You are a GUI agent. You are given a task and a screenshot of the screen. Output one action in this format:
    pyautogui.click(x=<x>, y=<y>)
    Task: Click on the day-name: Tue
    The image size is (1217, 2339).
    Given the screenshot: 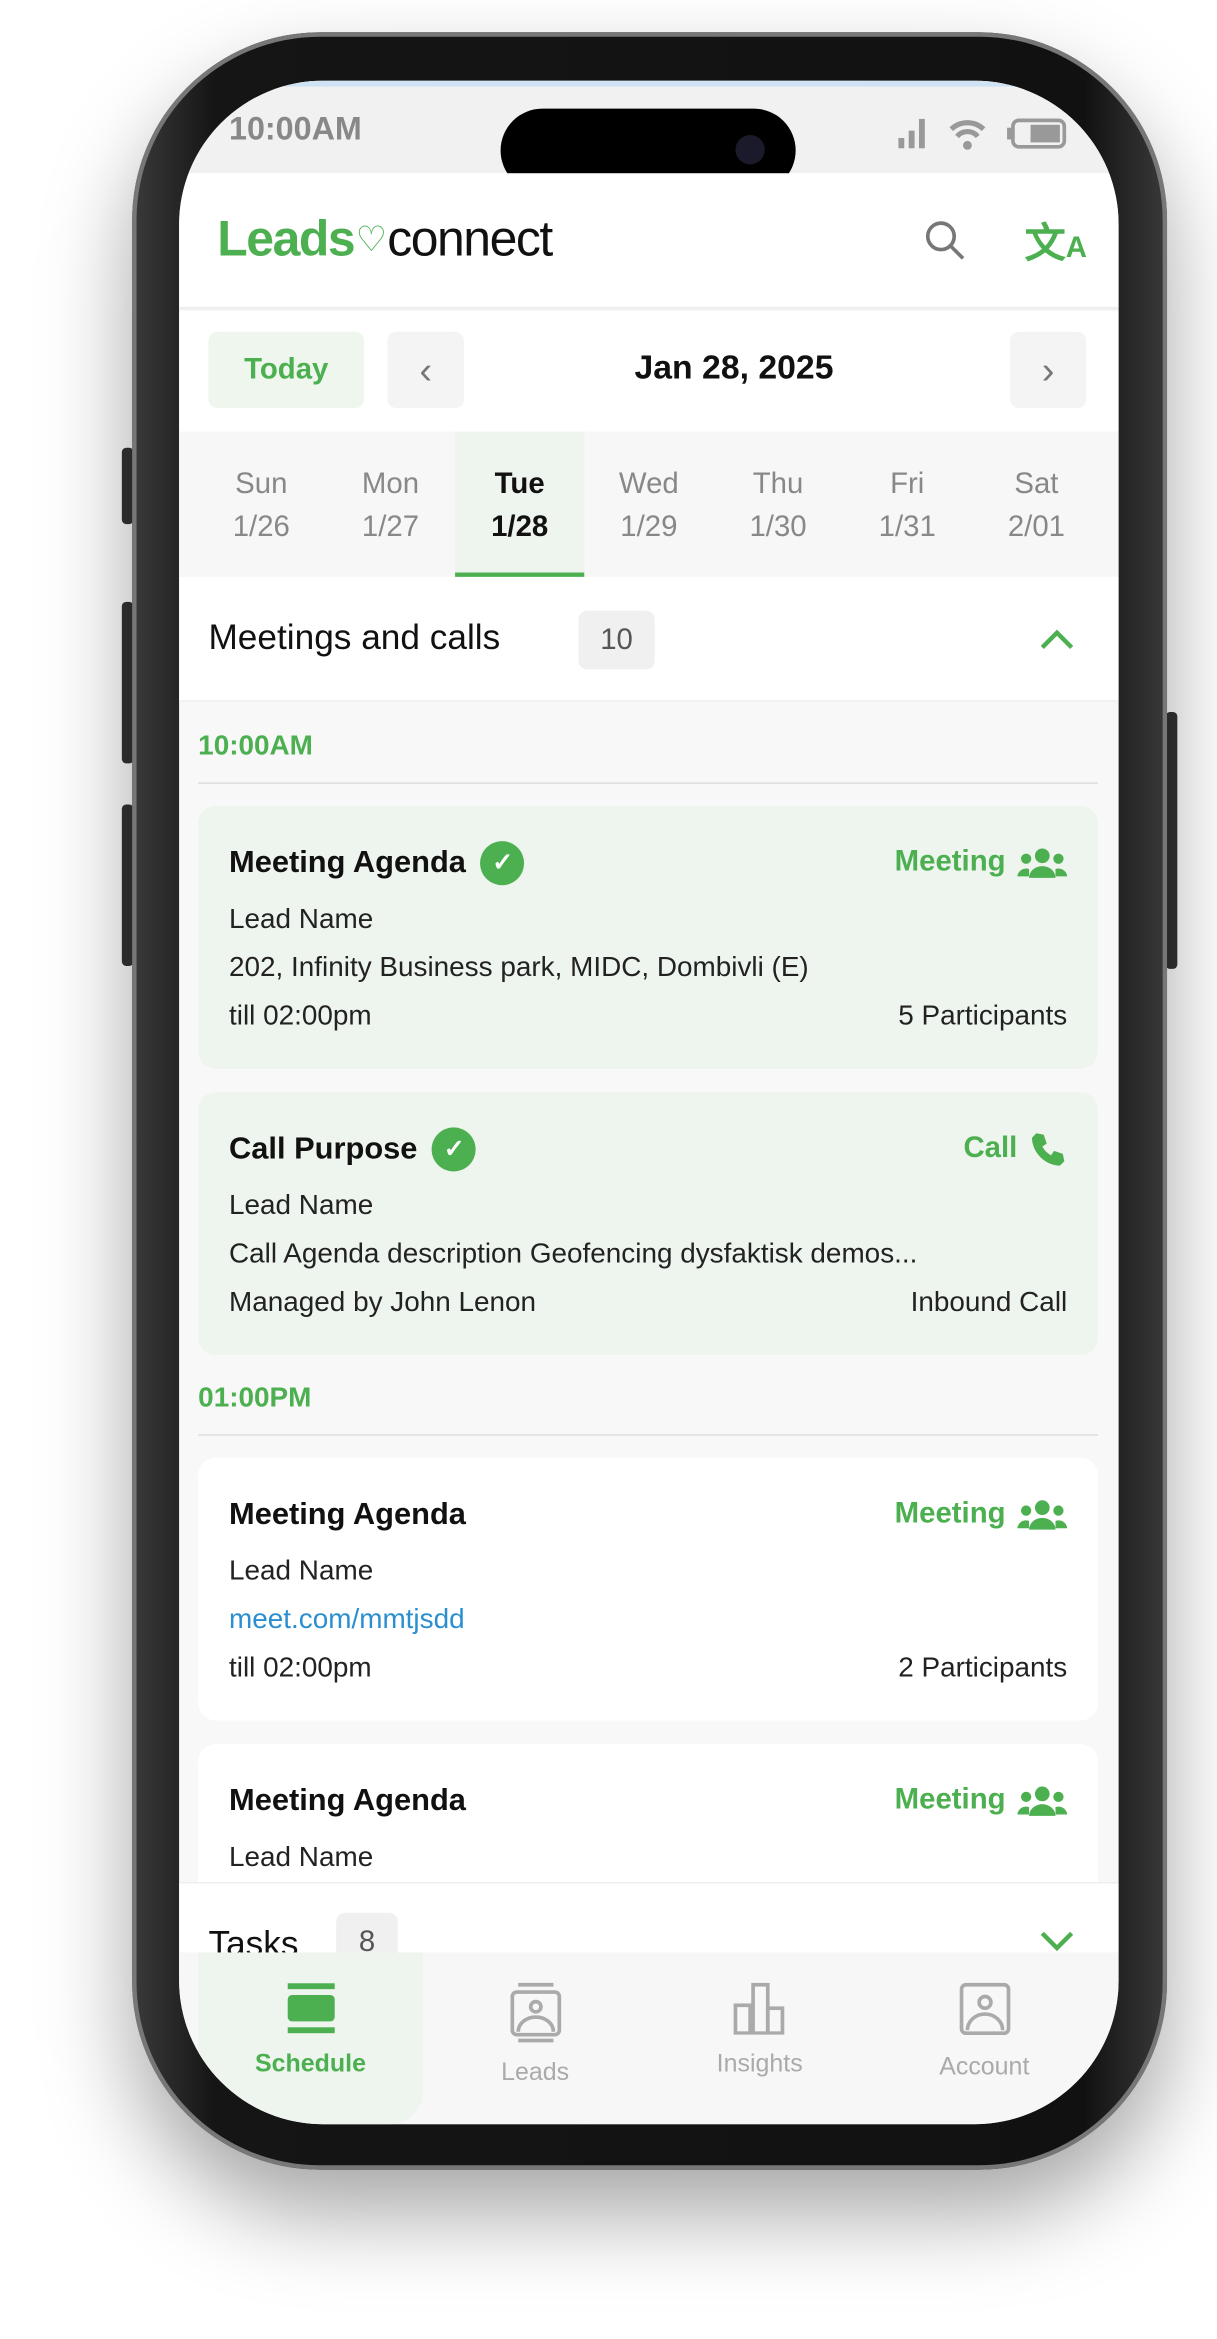 What is the action you would take?
    pyautogui.click(x=519, y=484)
    